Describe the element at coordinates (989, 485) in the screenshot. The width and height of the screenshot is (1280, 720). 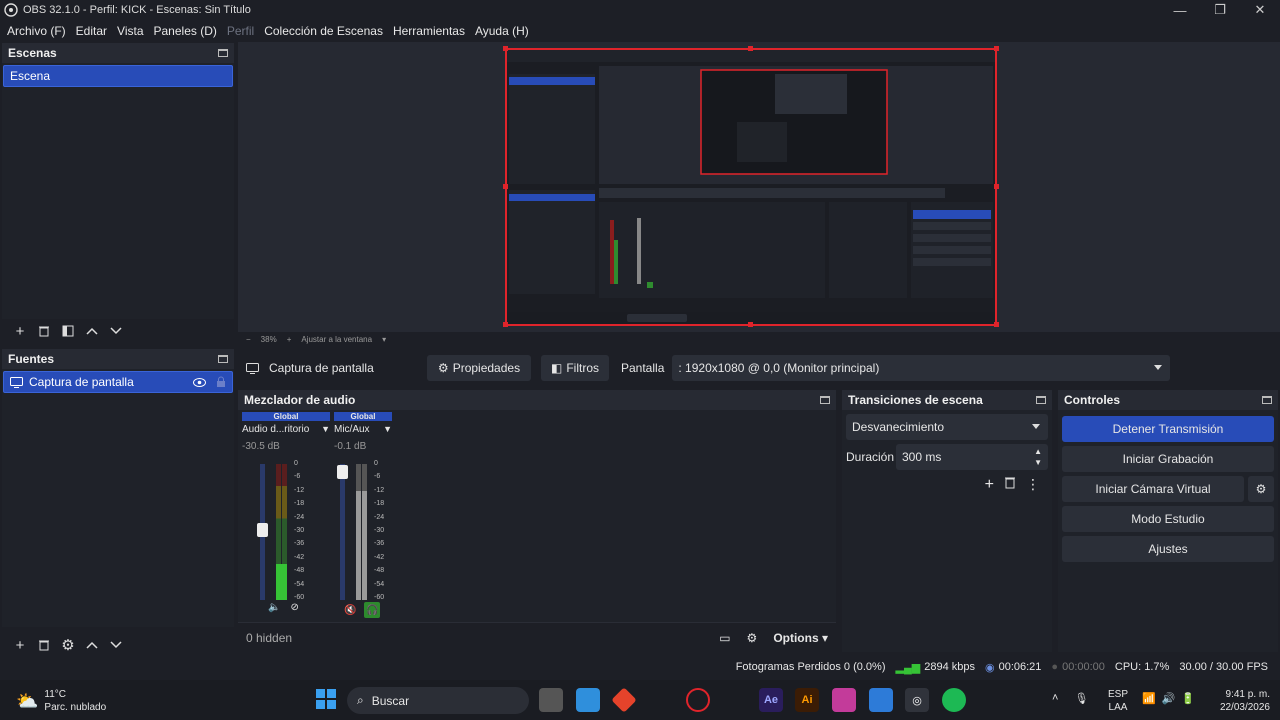
I see `add-icon: +` at that location.